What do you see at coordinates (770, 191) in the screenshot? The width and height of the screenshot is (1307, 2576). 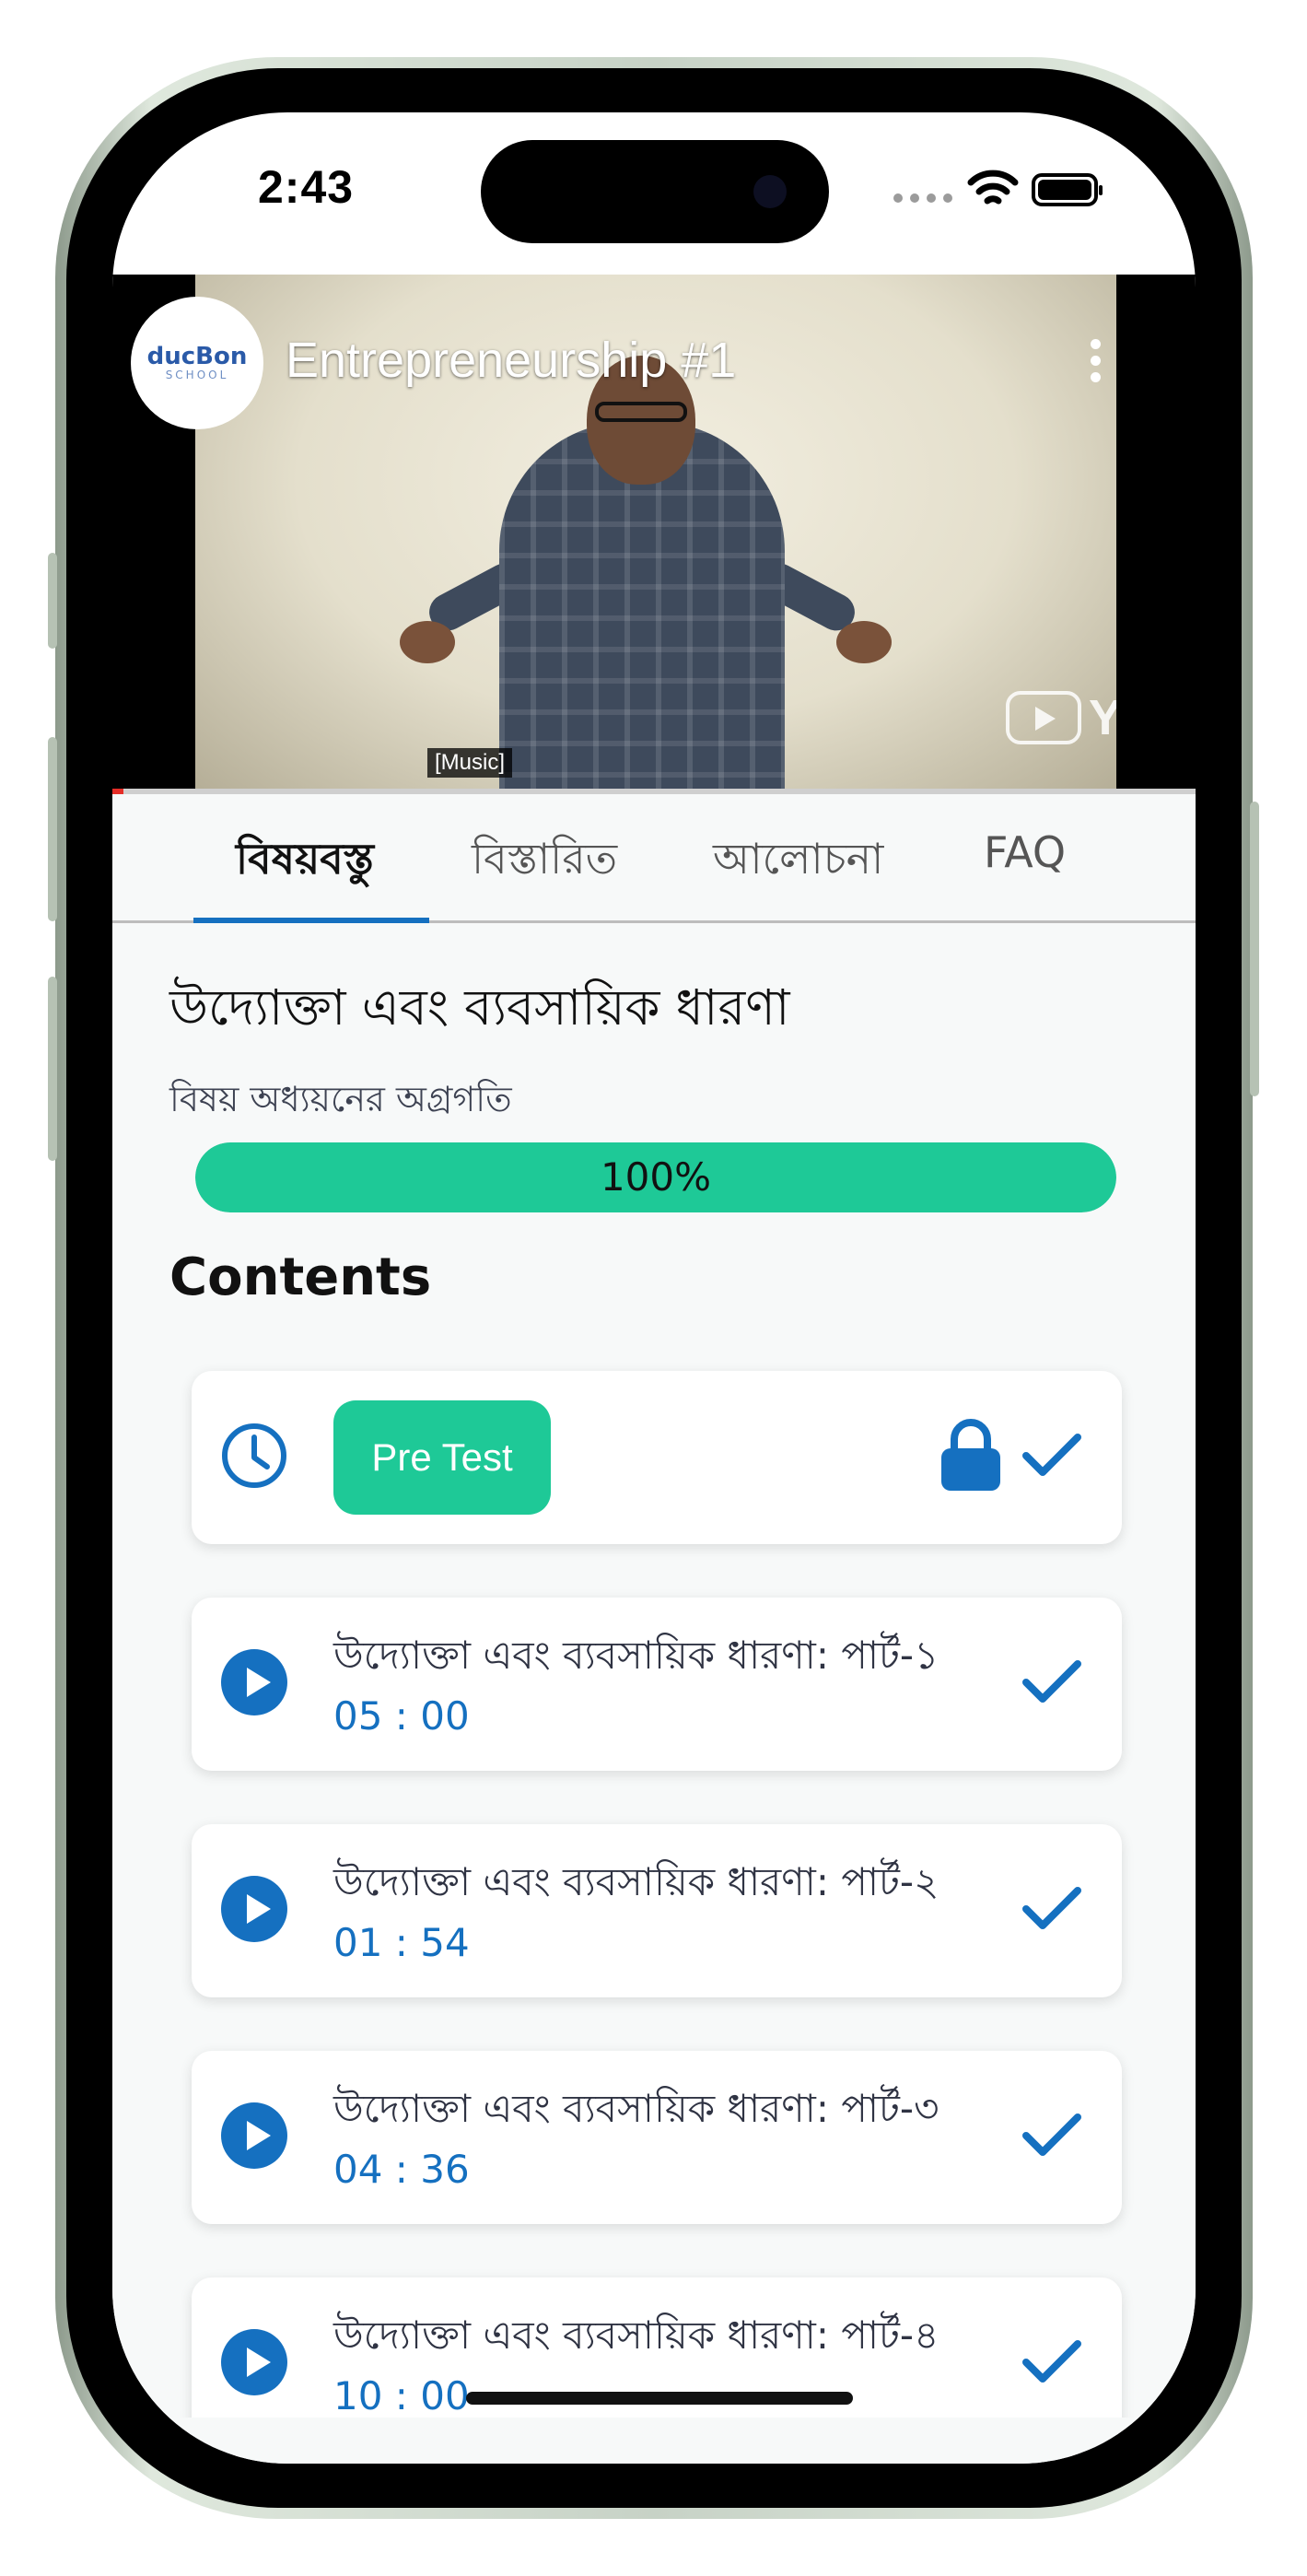 I see `camera-icon` at bounding box center [770, 191].